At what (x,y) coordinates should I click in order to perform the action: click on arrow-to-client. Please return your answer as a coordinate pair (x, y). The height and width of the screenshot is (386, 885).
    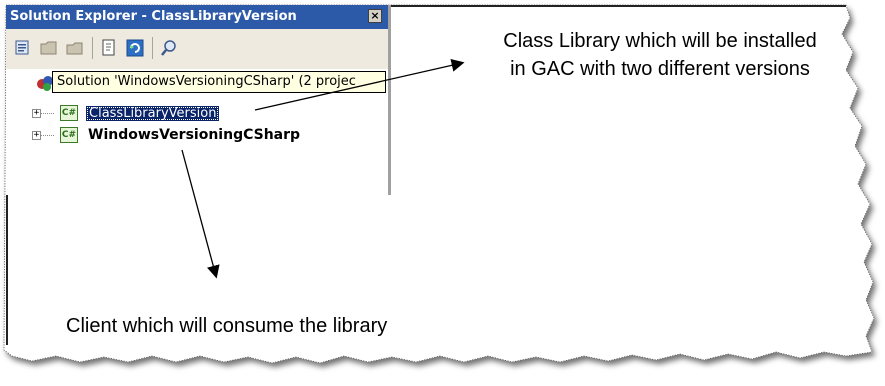
    Looking at the image, I should click on (200, 214).